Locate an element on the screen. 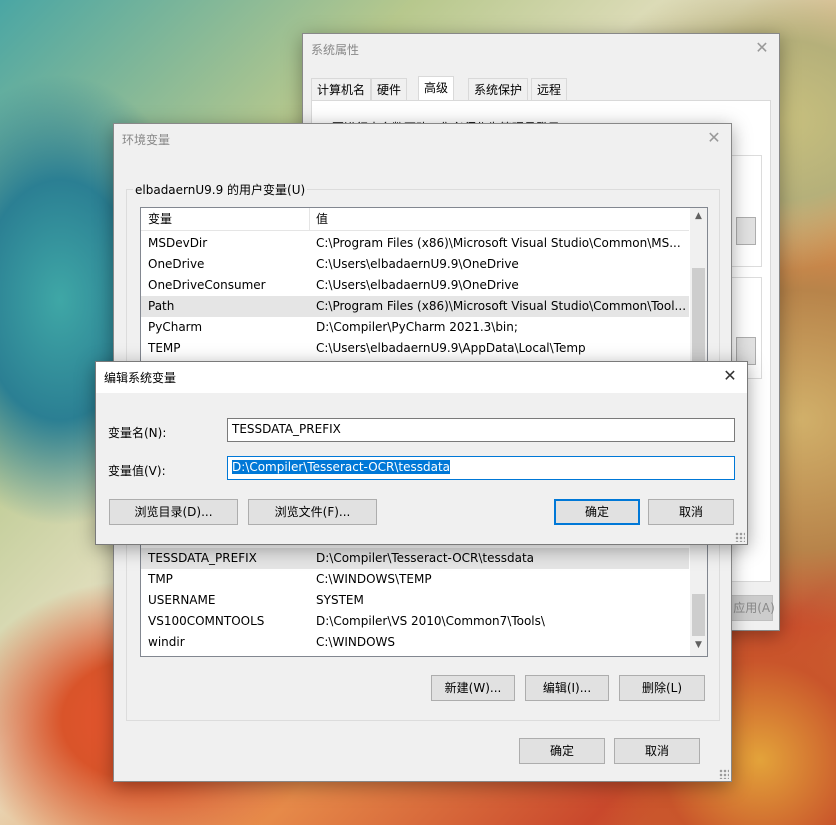 The width and height of the screenshot is (836, 825). variable-name-value: TESSDATA_PREFIX is located at coordinates (286, 429).